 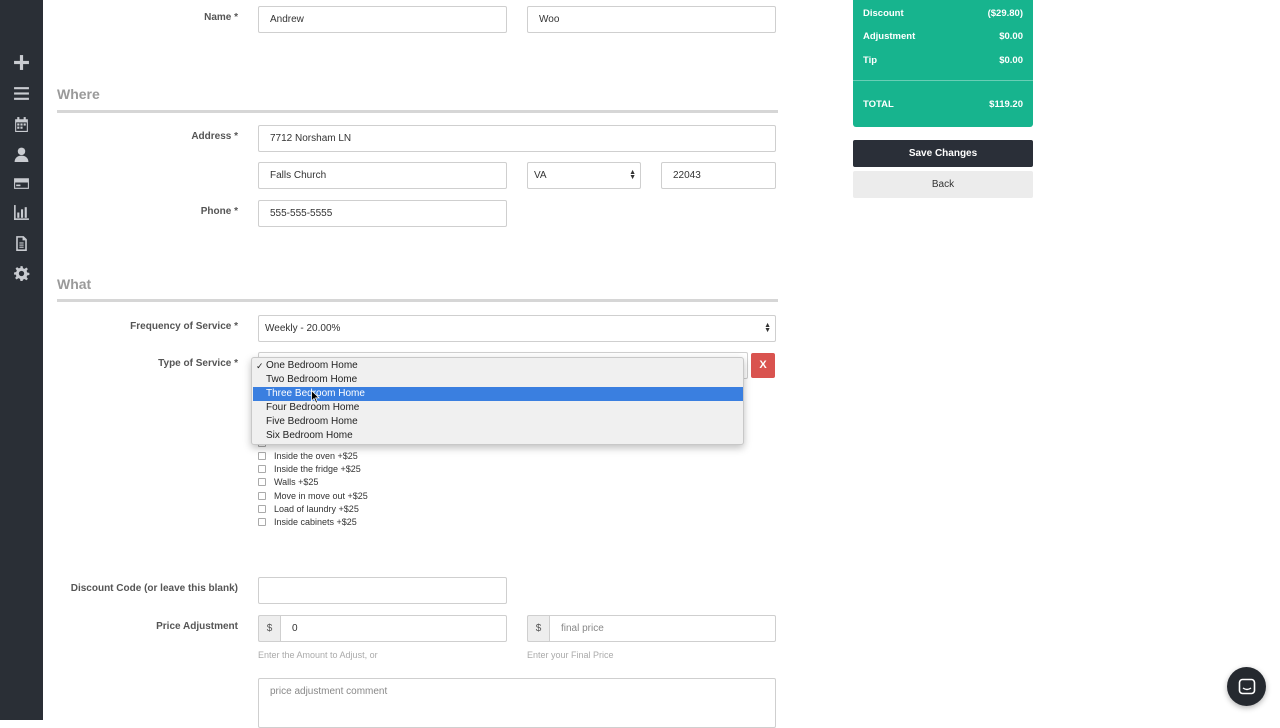 I want to click on dropdown-option: Two Bedroom Home, so click(x=498, y=380).